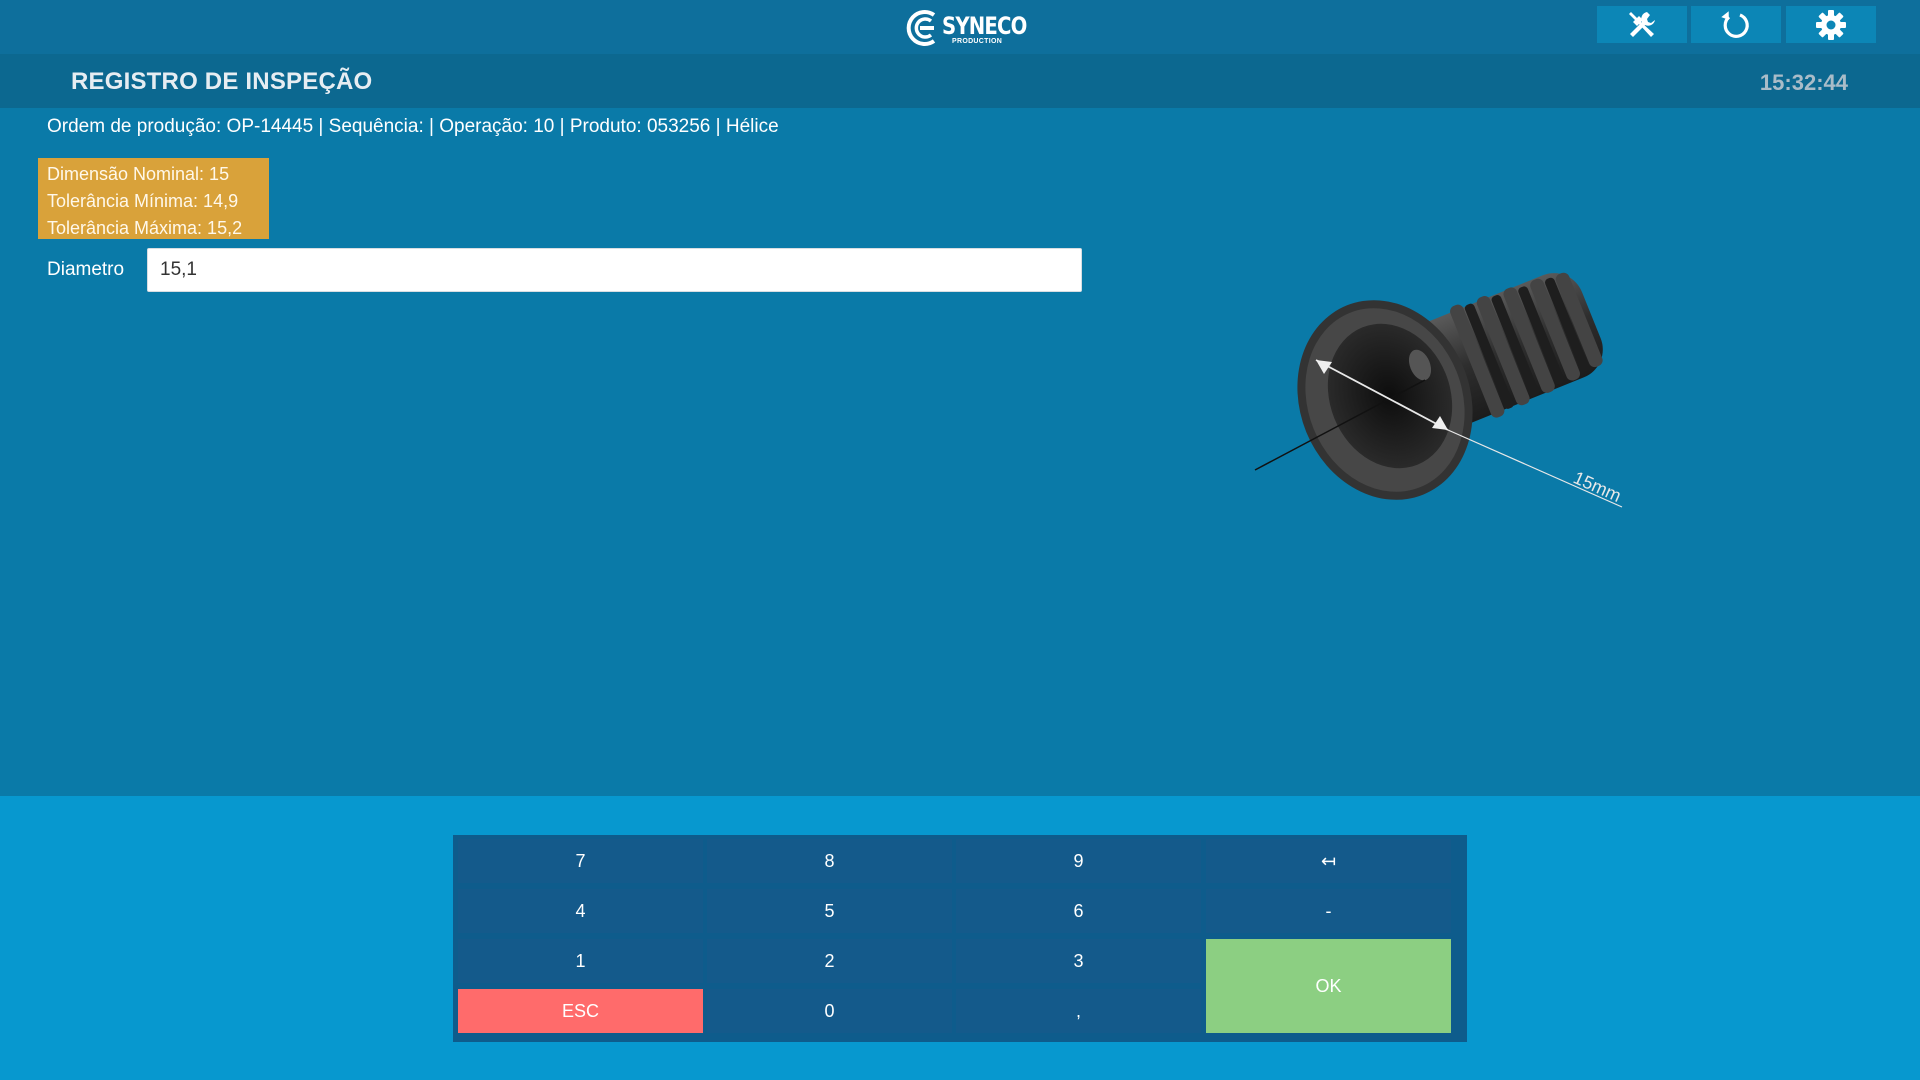 The height and width of the screenshot is (1080, 1920). Describe the element at coordinates (580, 911) in the screenshot. I see `key-4: 4` at that location.